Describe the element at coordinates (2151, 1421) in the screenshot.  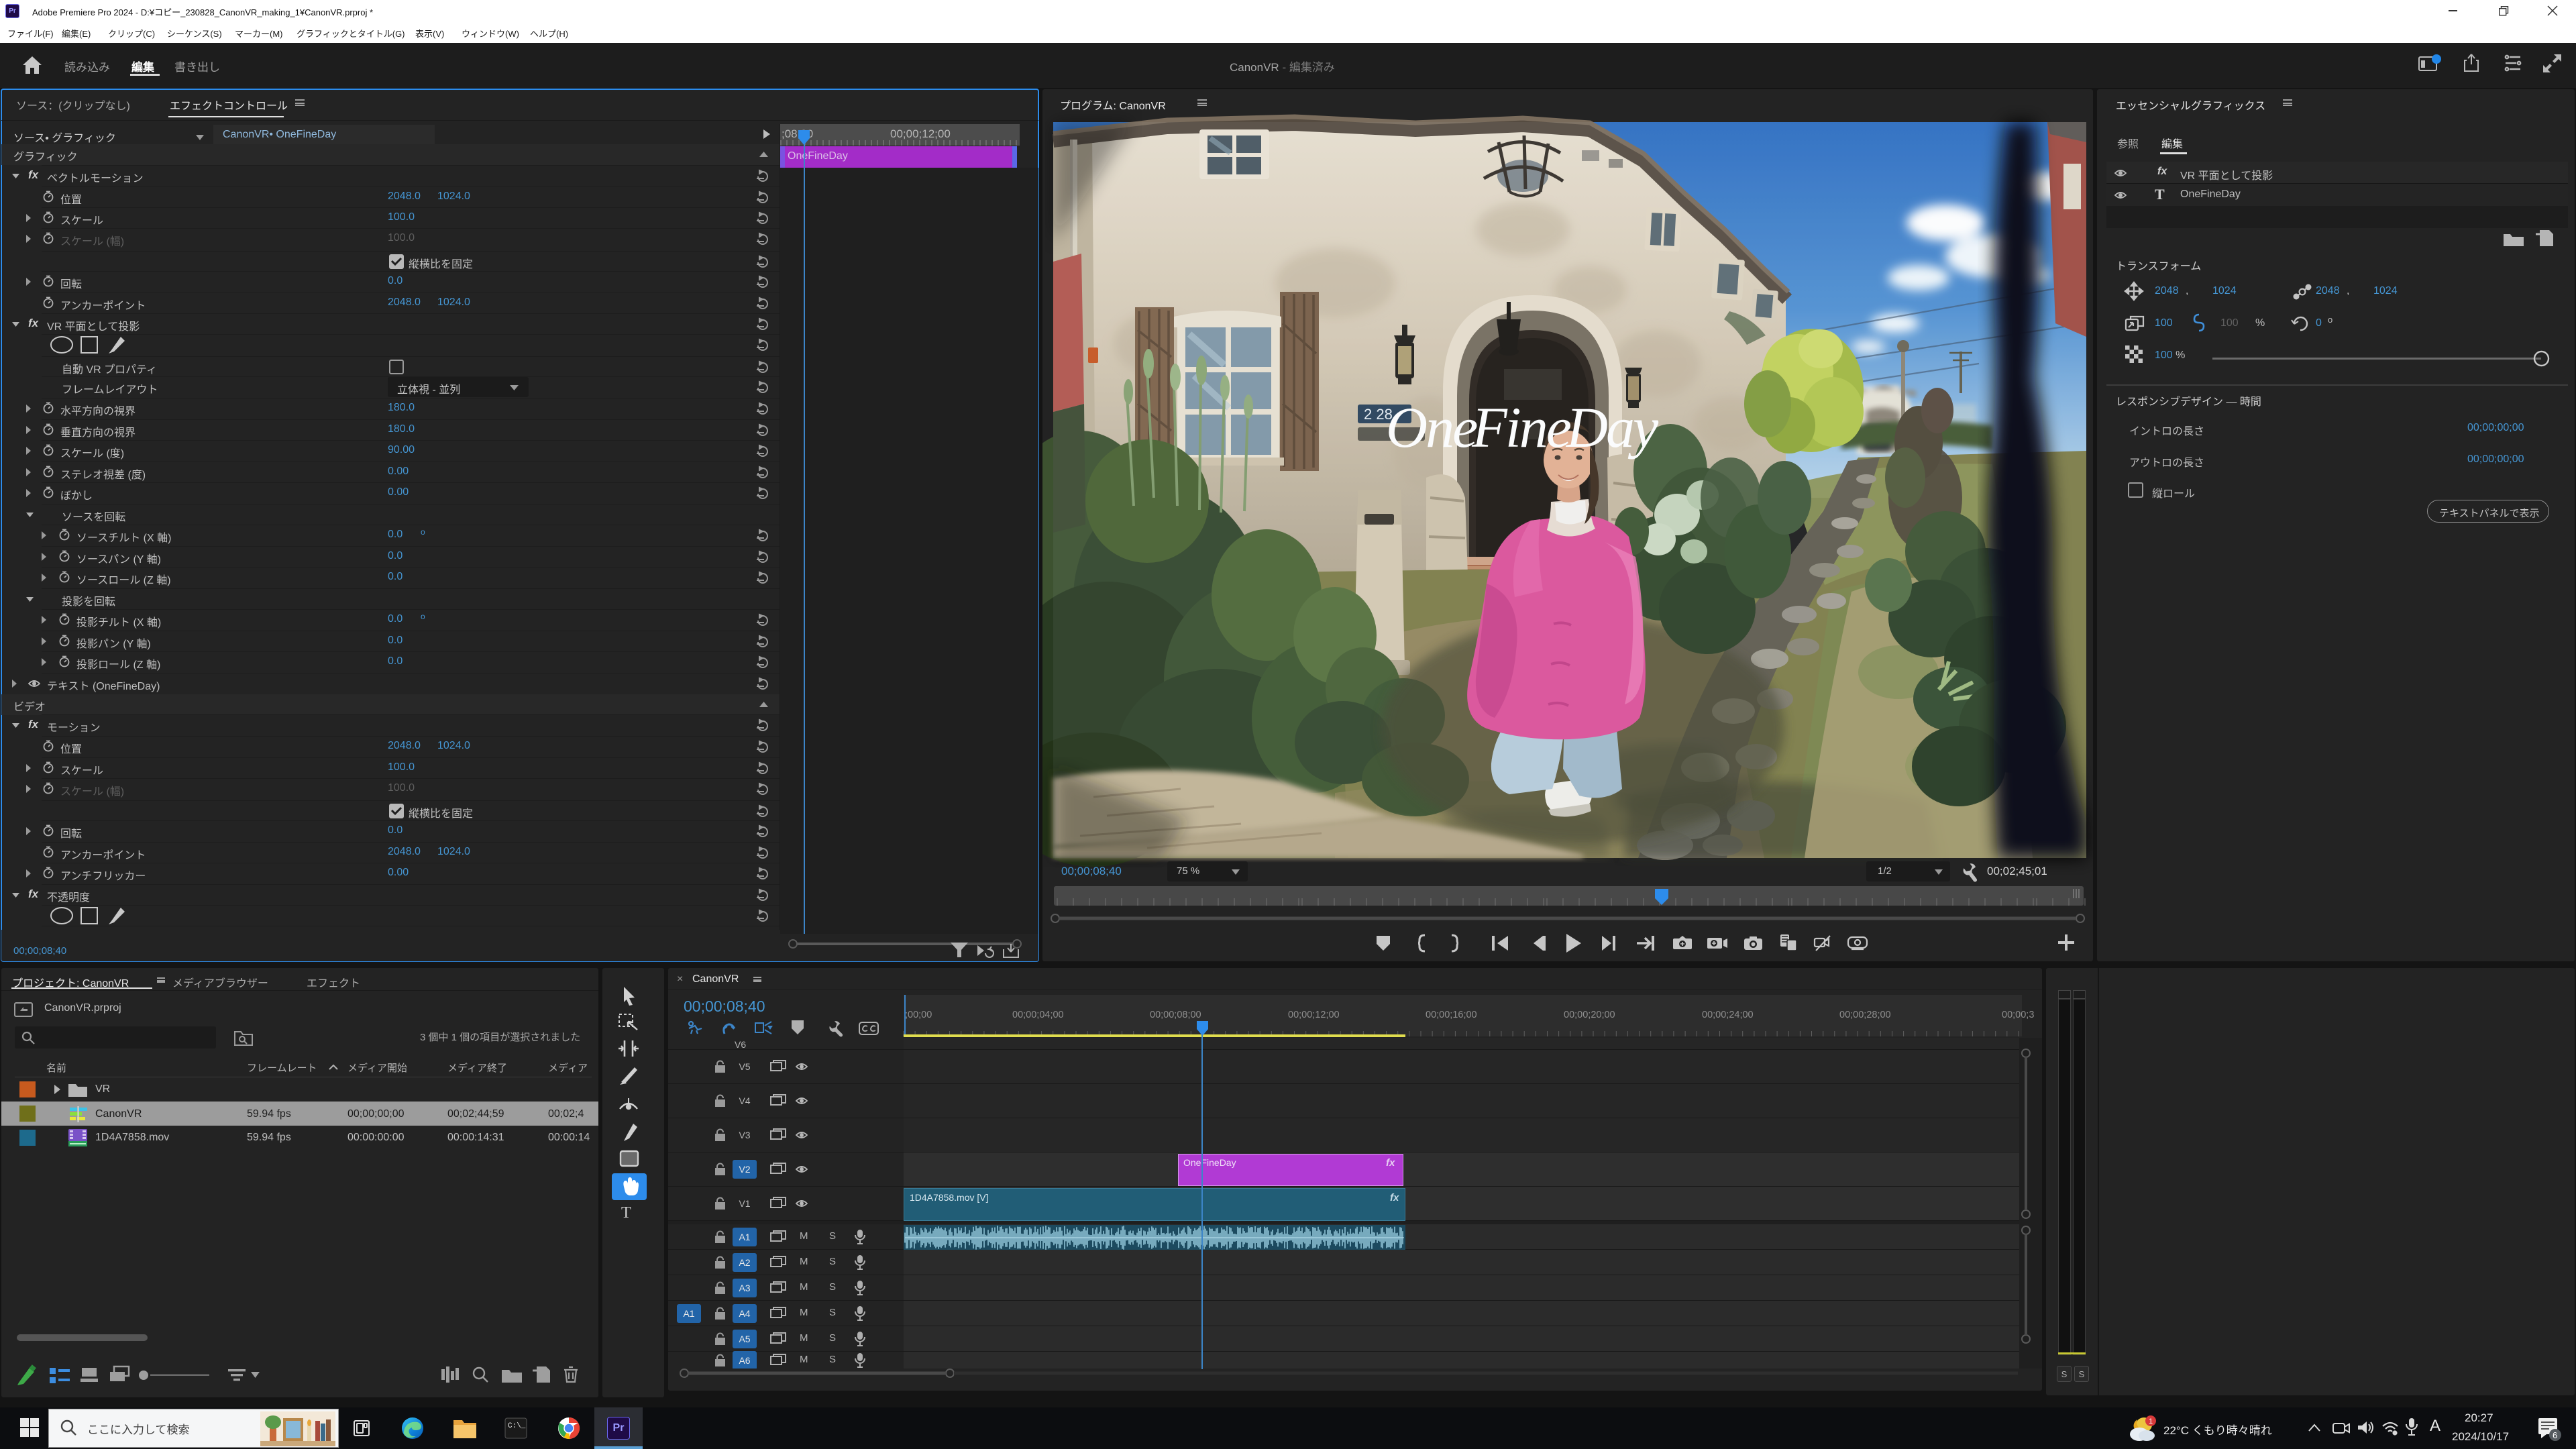
I see `svg-text: 1` at that location.